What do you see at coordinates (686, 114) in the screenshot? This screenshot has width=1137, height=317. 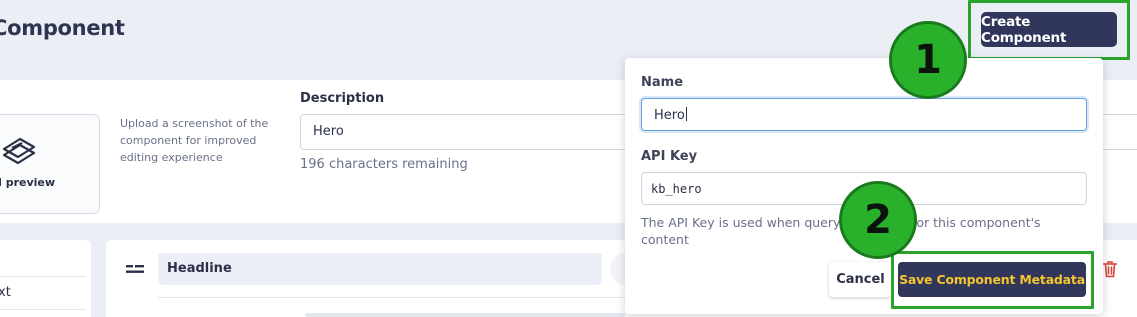 I see `text-caret` at bounding box center [686, 114].